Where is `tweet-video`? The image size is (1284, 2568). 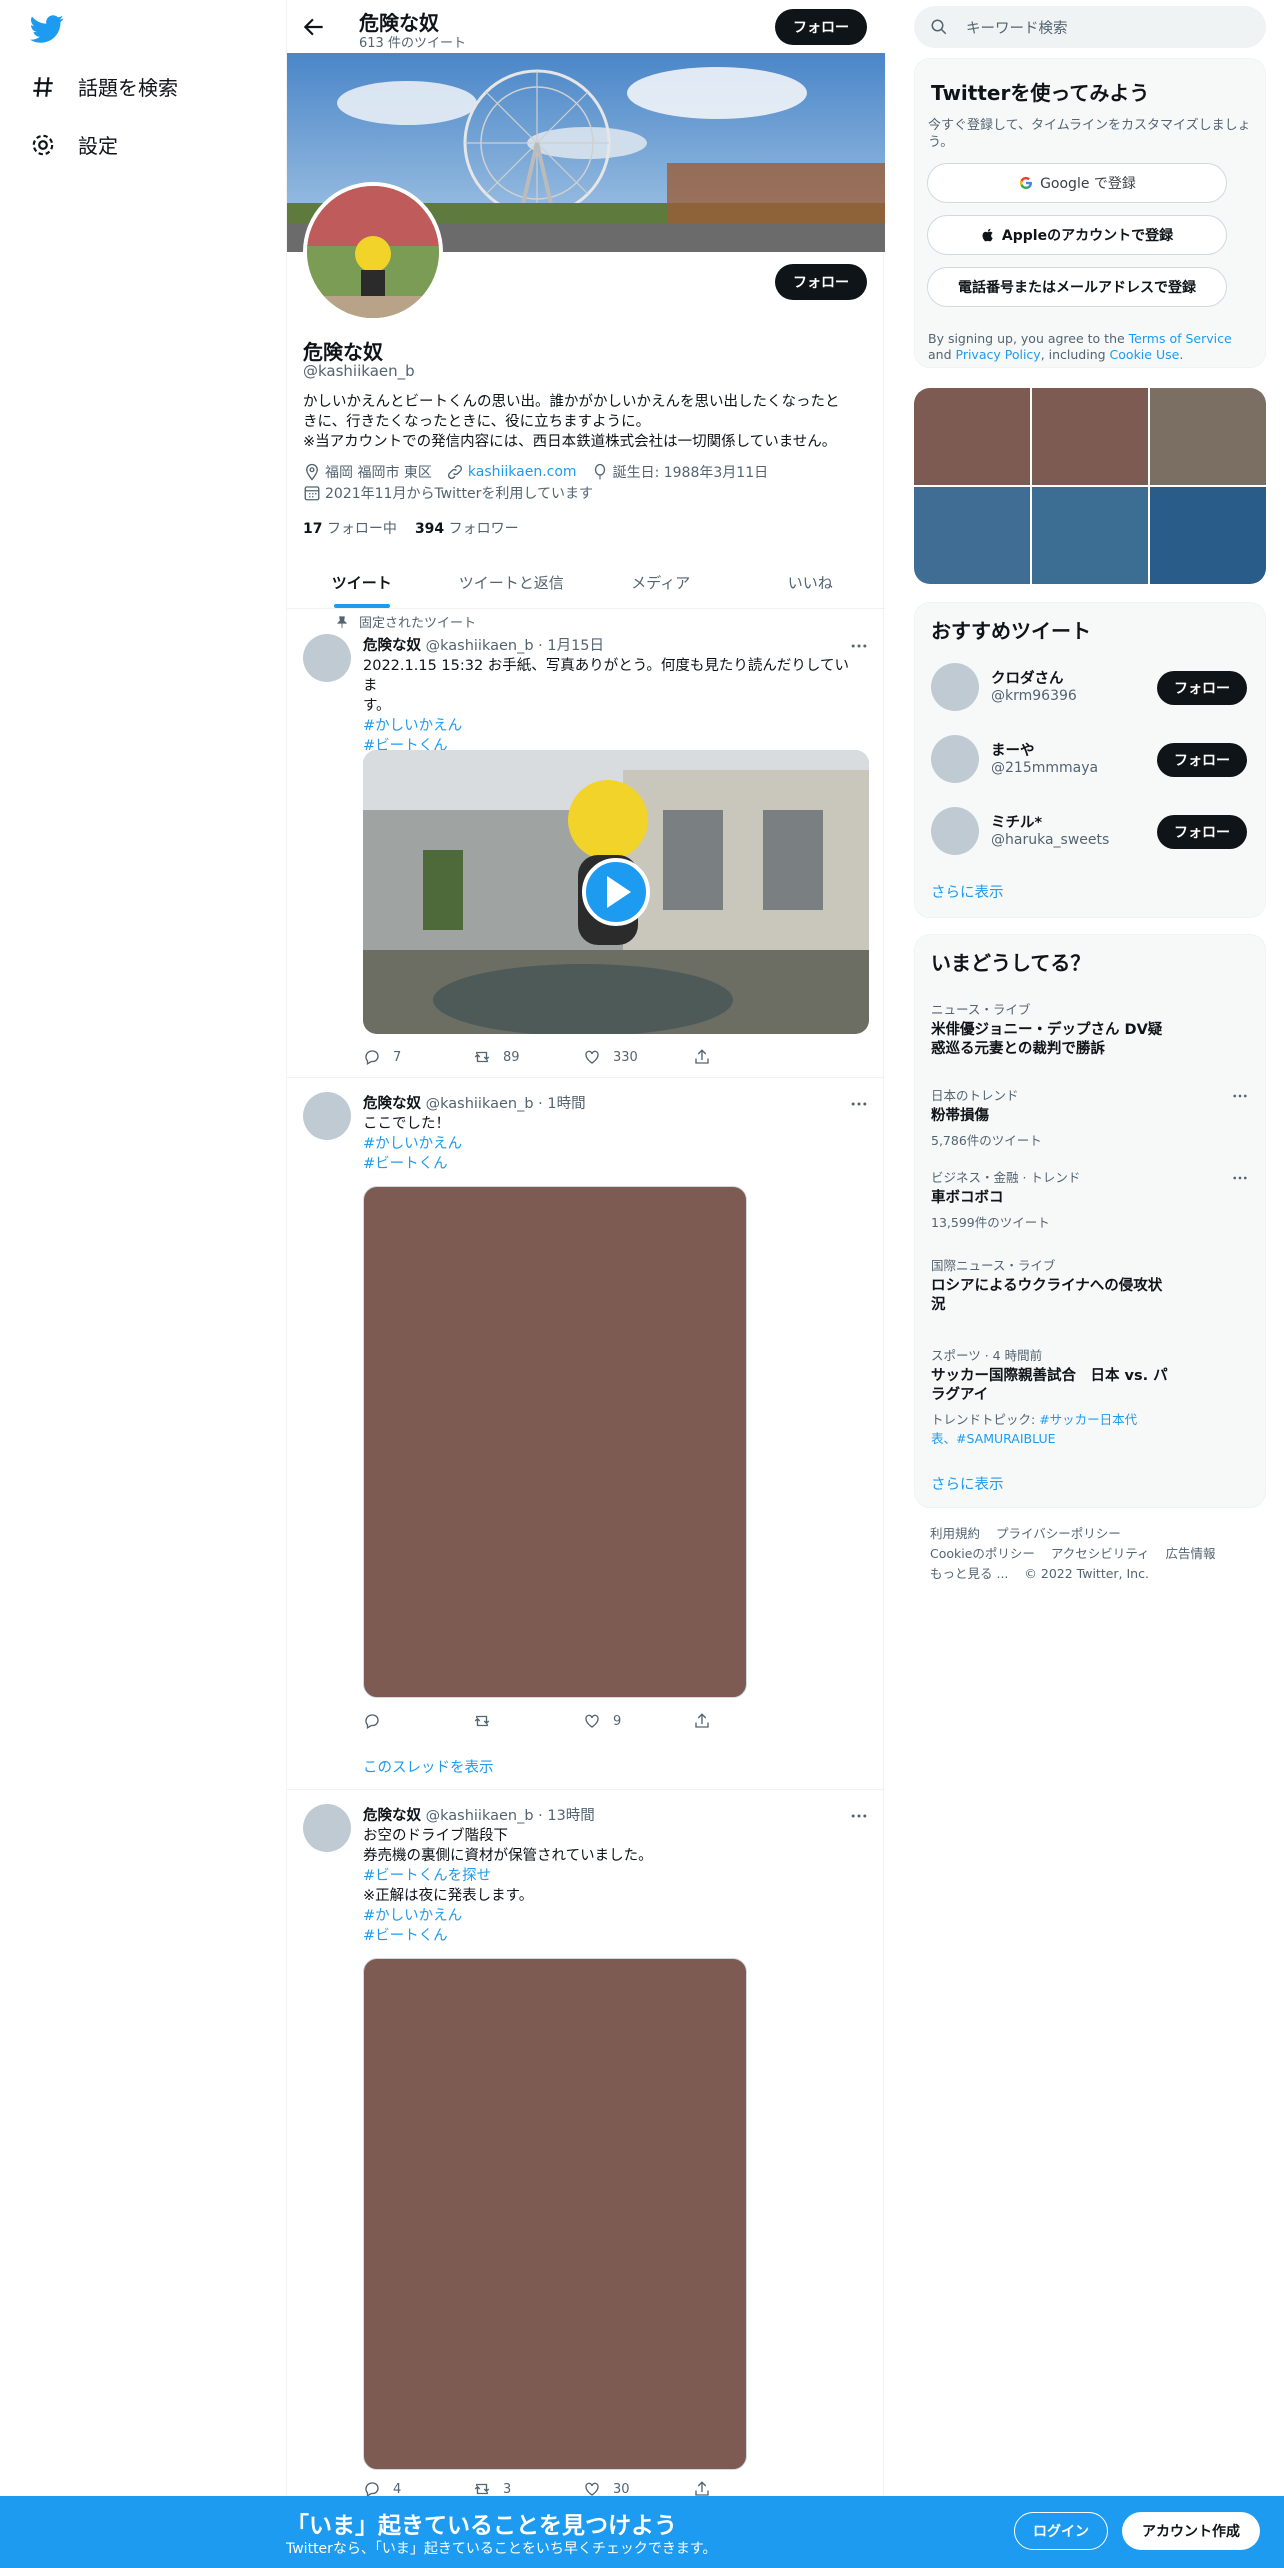
tweet-video is located at coordinates (616, 892).